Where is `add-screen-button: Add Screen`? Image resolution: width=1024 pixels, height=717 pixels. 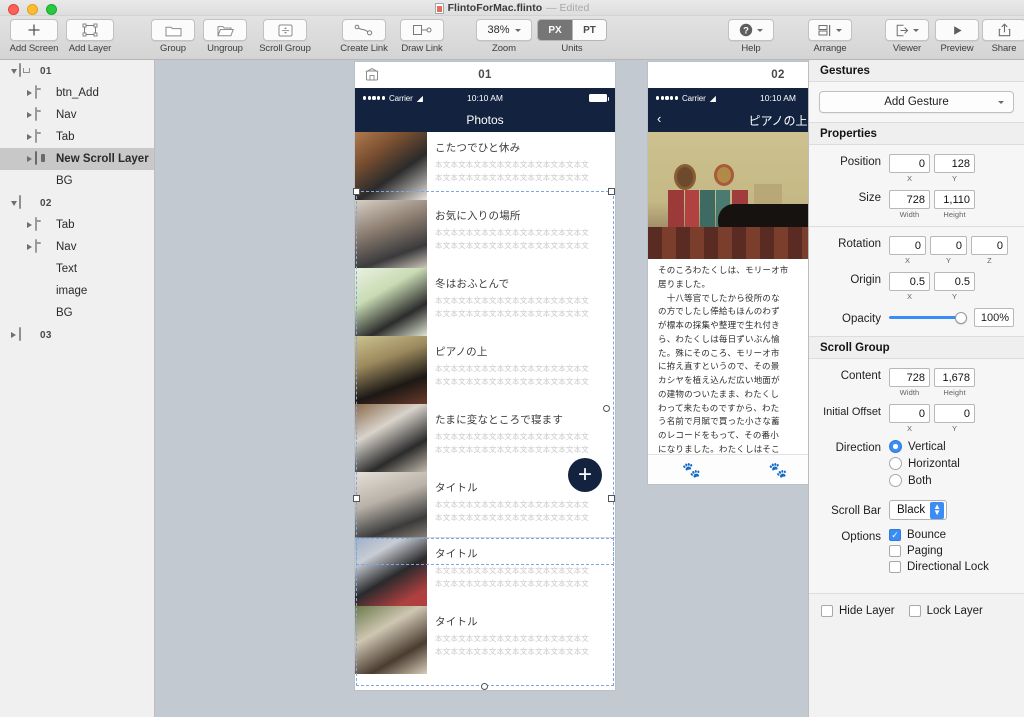
add-screen-button: Add Screen is located at coordinates (34, 35).